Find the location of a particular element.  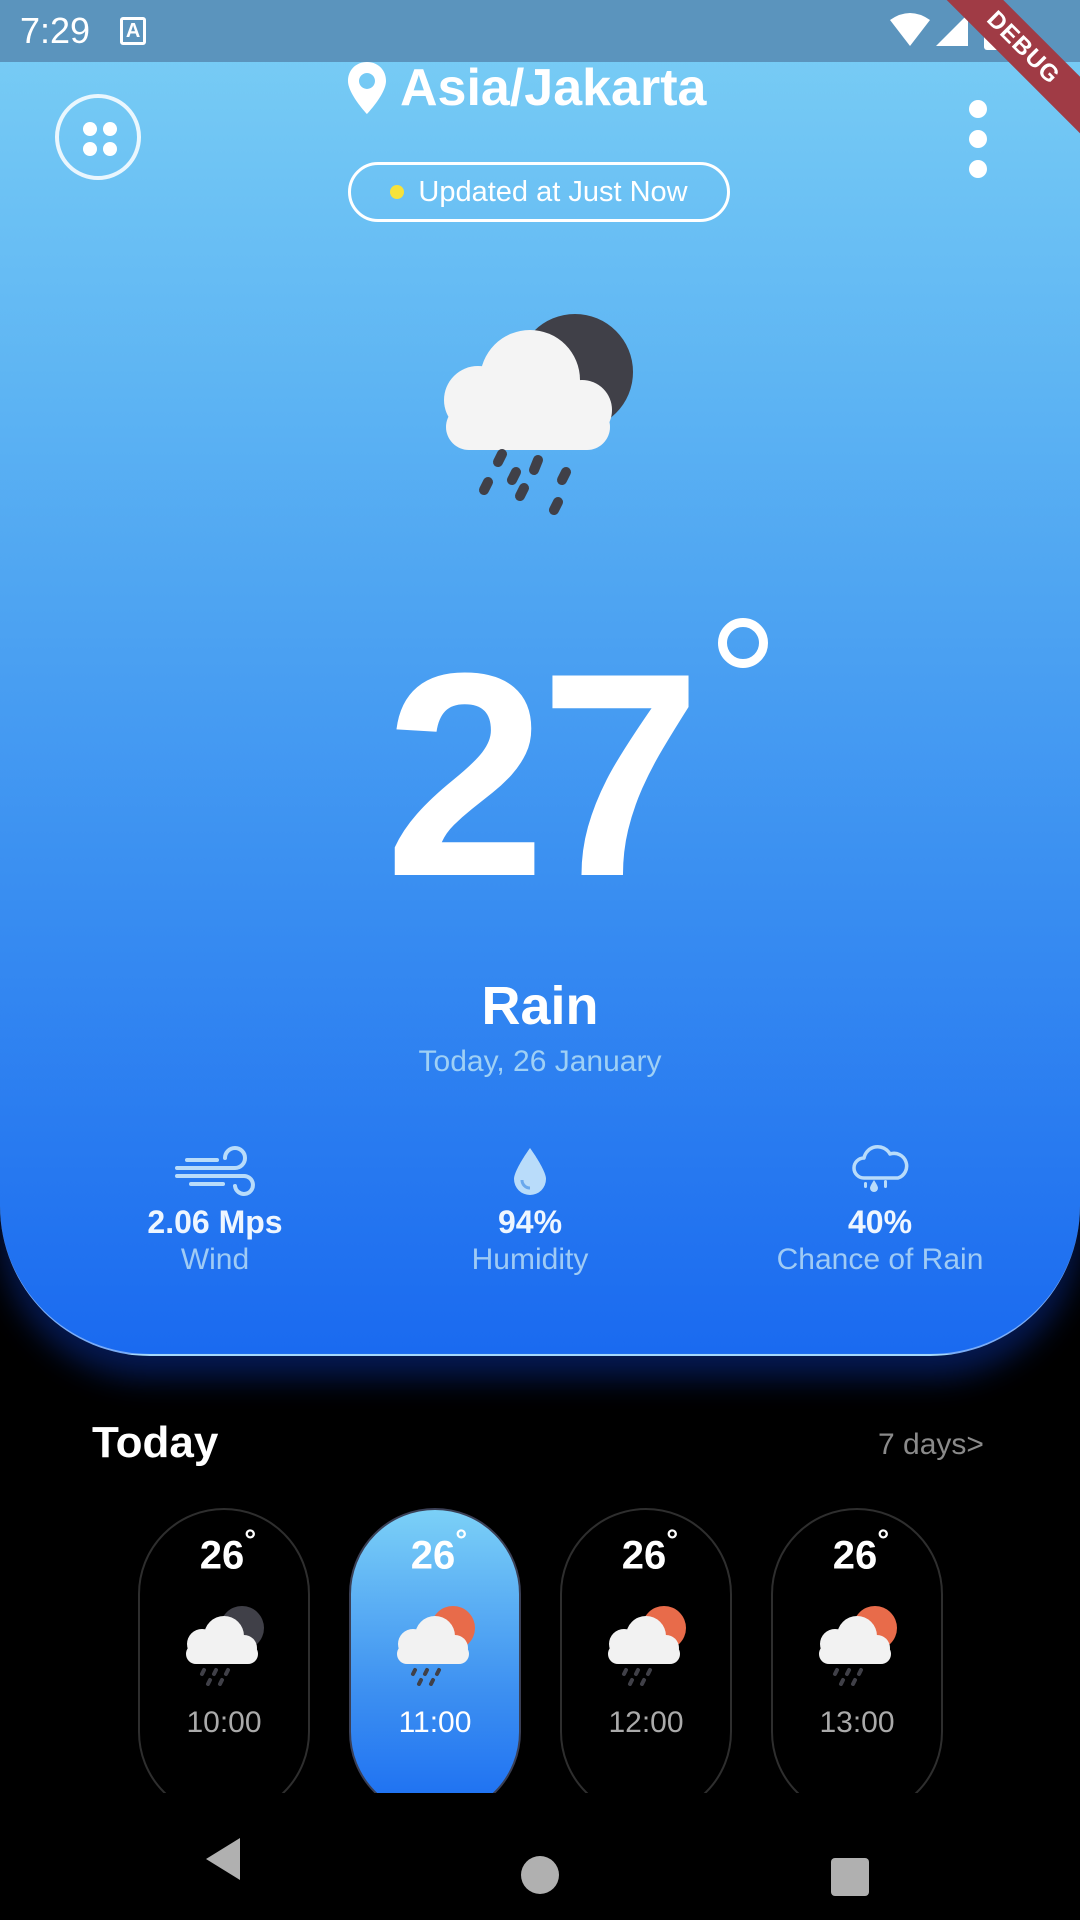

grid-dots-icon is located at coordinates (100, 139).